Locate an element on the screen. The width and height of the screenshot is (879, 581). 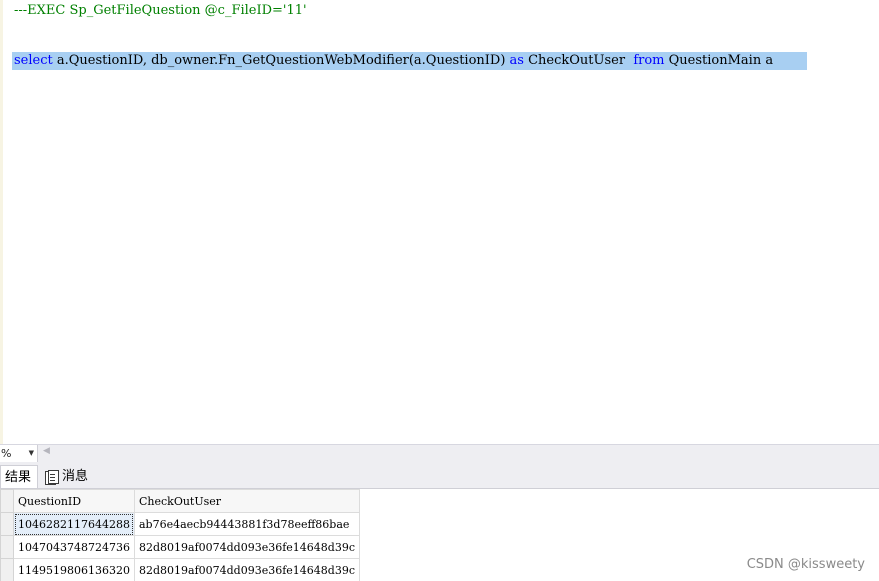
grid-header-row: QuestionID CheckOutUser is located at coordinates (180, 501).